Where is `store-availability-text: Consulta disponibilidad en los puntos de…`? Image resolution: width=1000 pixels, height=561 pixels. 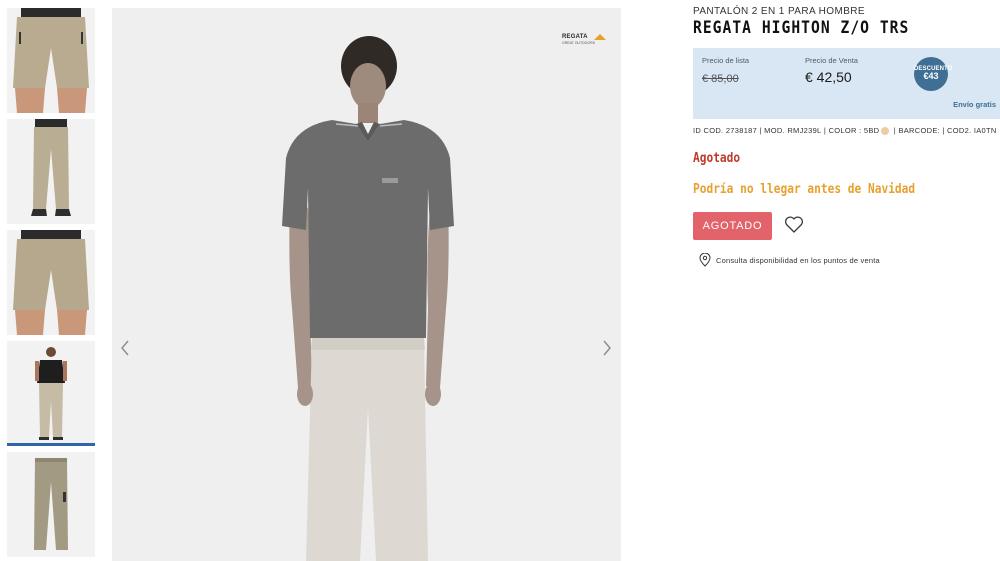 store-availability-text: Consulta disponibilidad en los puntos de… is located at coordinates (798, 260).